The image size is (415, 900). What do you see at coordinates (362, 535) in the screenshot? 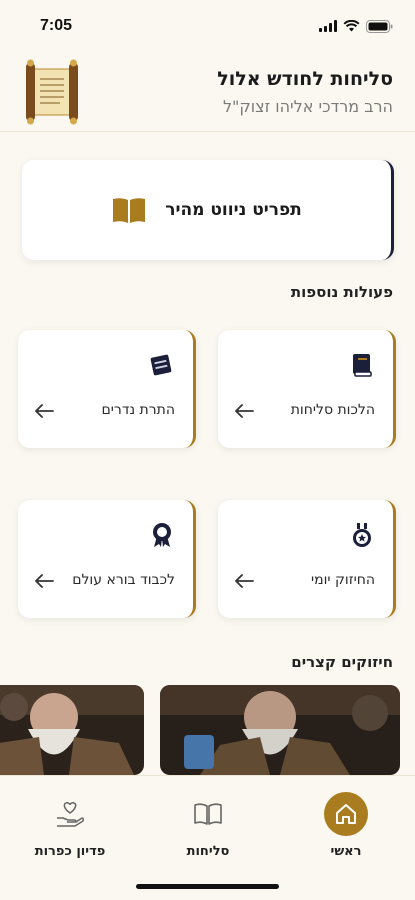
I see `medal-icon` at bounding box center [362, 535].